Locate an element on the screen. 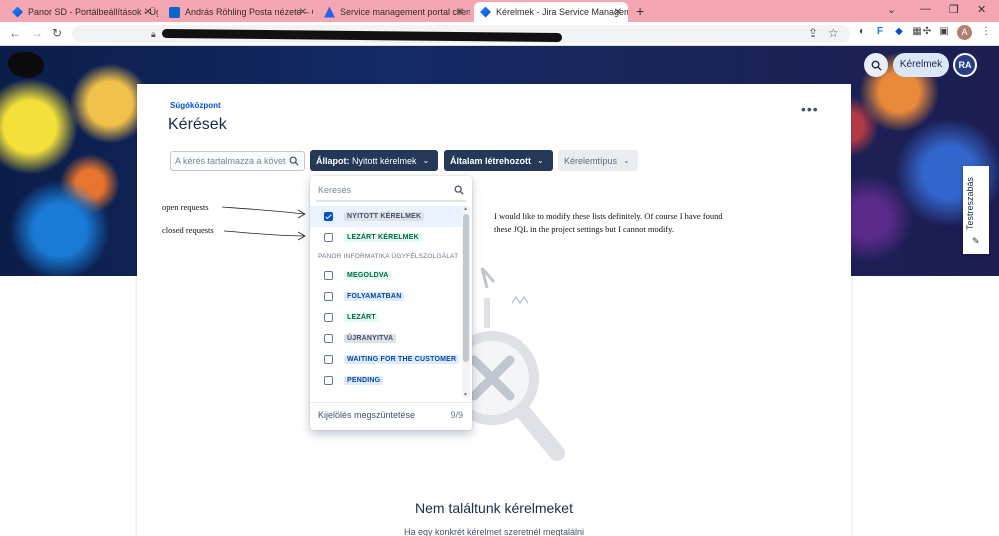 The height and width of the screenshot is (536, 999). option-in-progress: FOLYAMATBAN is located at coordinates (386, 296).